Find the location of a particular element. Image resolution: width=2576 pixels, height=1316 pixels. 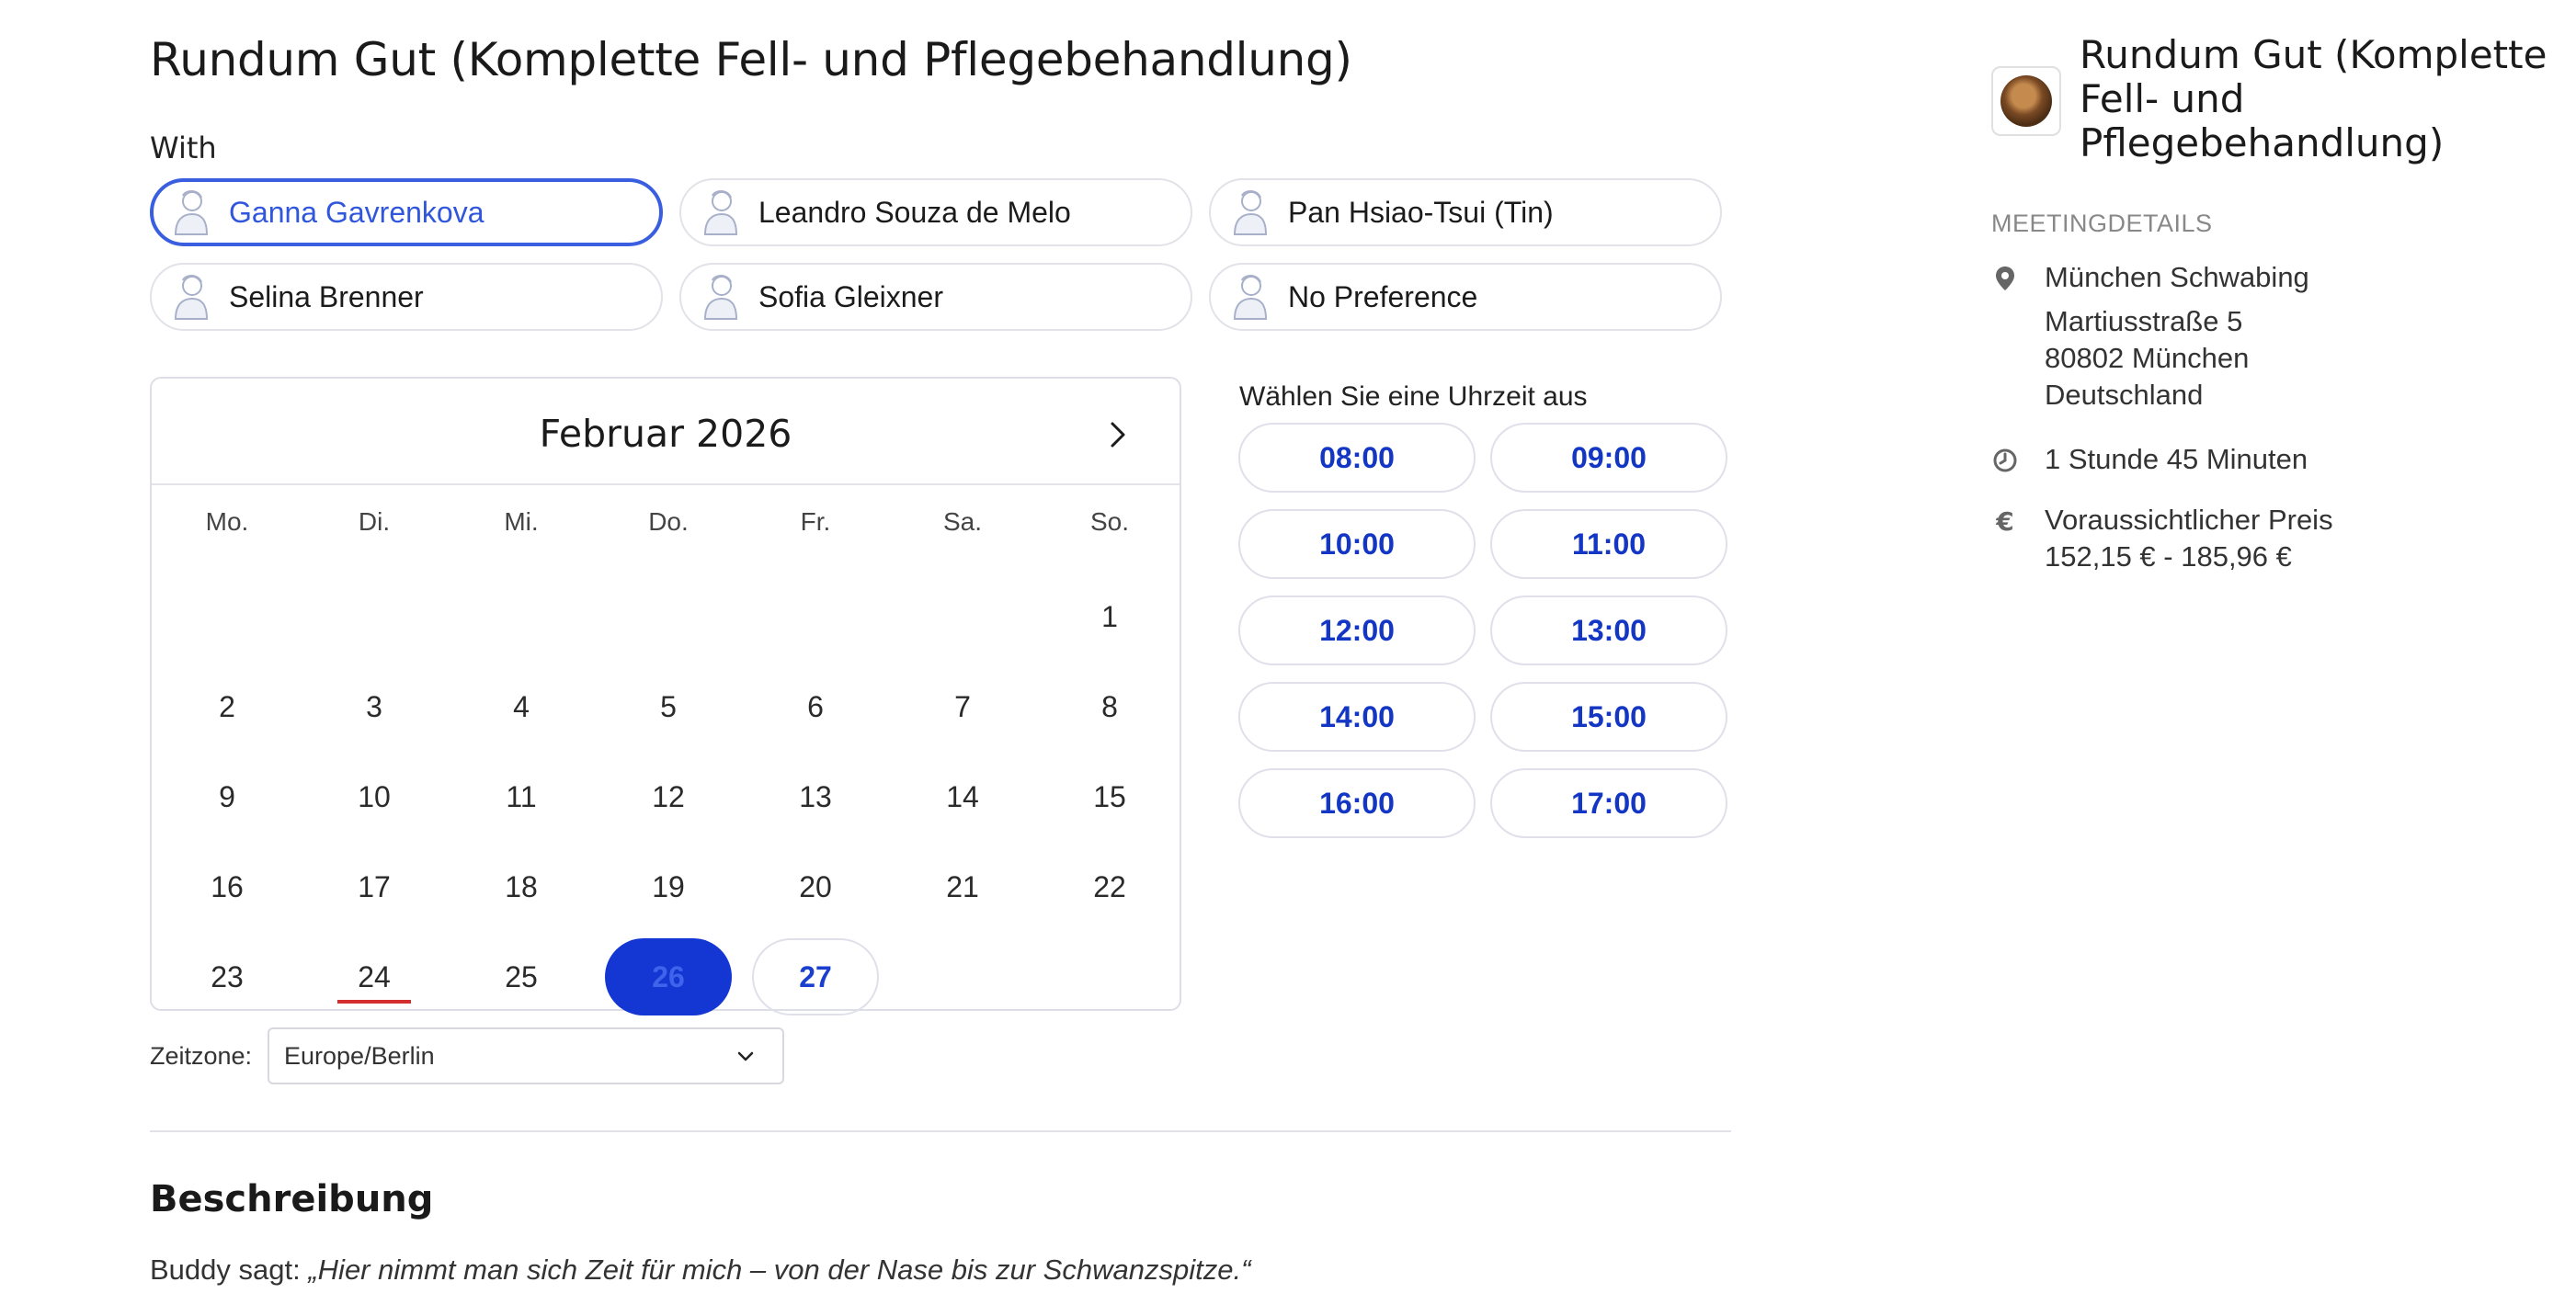

time-slot-button: 17:00 is located at coordinates (1608, 803).